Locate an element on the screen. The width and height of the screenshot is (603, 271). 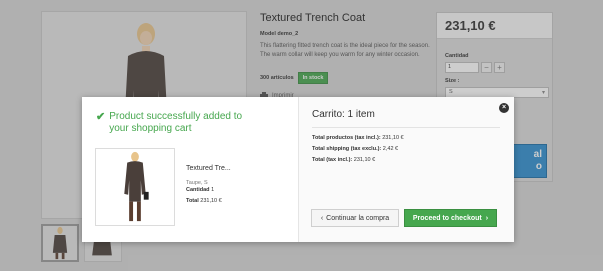
close-icon: × is located at coordinates (504, 108).